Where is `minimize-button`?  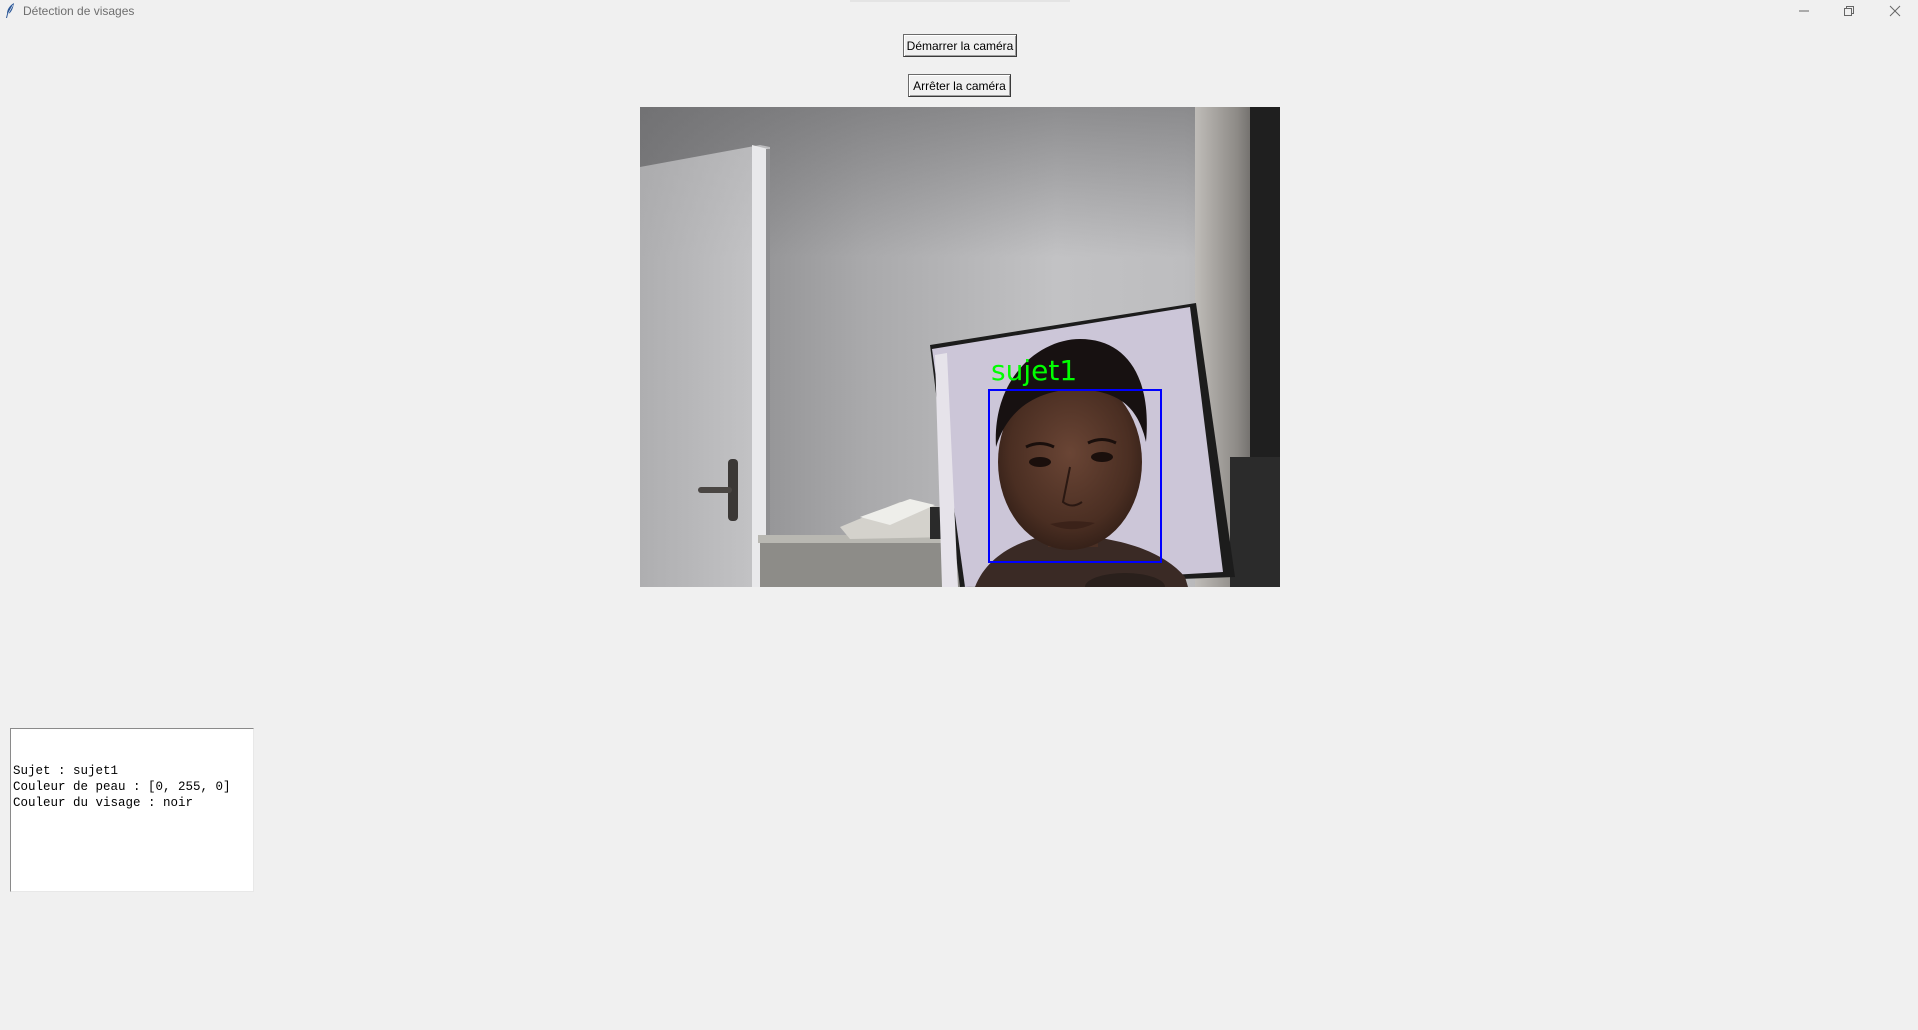 minimize-button is located at coordinates (1804, 11).